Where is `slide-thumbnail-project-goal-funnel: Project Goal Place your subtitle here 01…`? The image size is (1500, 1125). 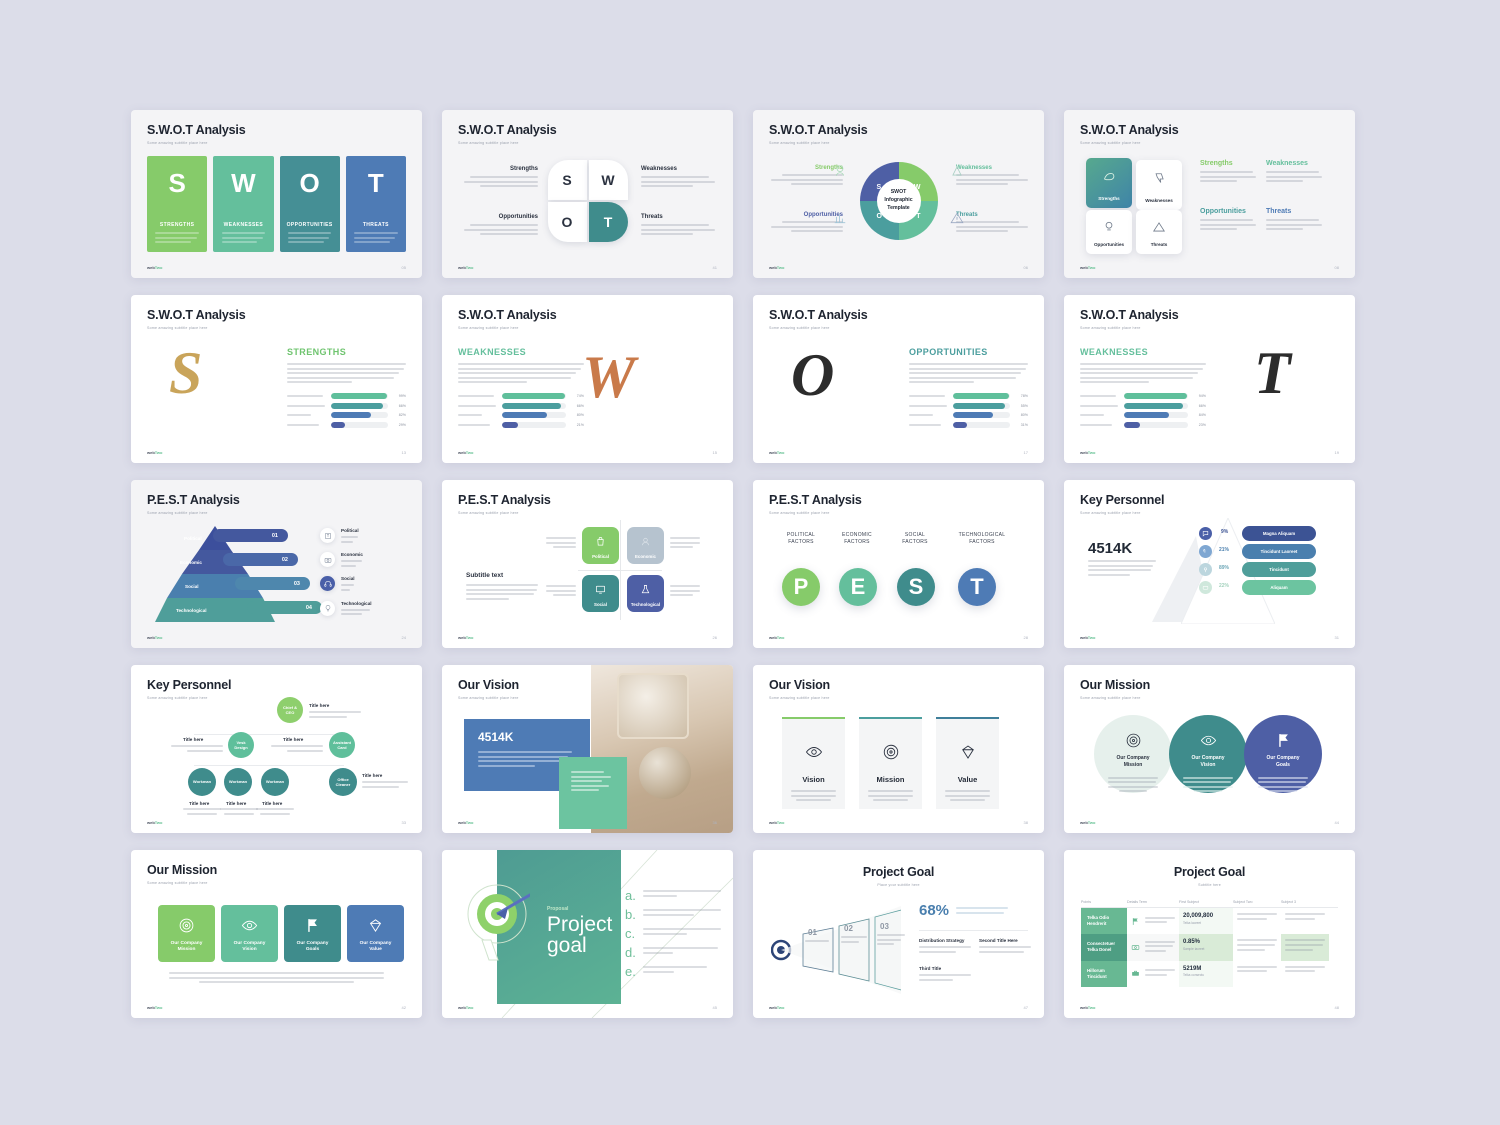 slide-thumbnail-project-goal-funnel: Project Goal Place your subtitle here 01… is located at coordinates (898, 934).